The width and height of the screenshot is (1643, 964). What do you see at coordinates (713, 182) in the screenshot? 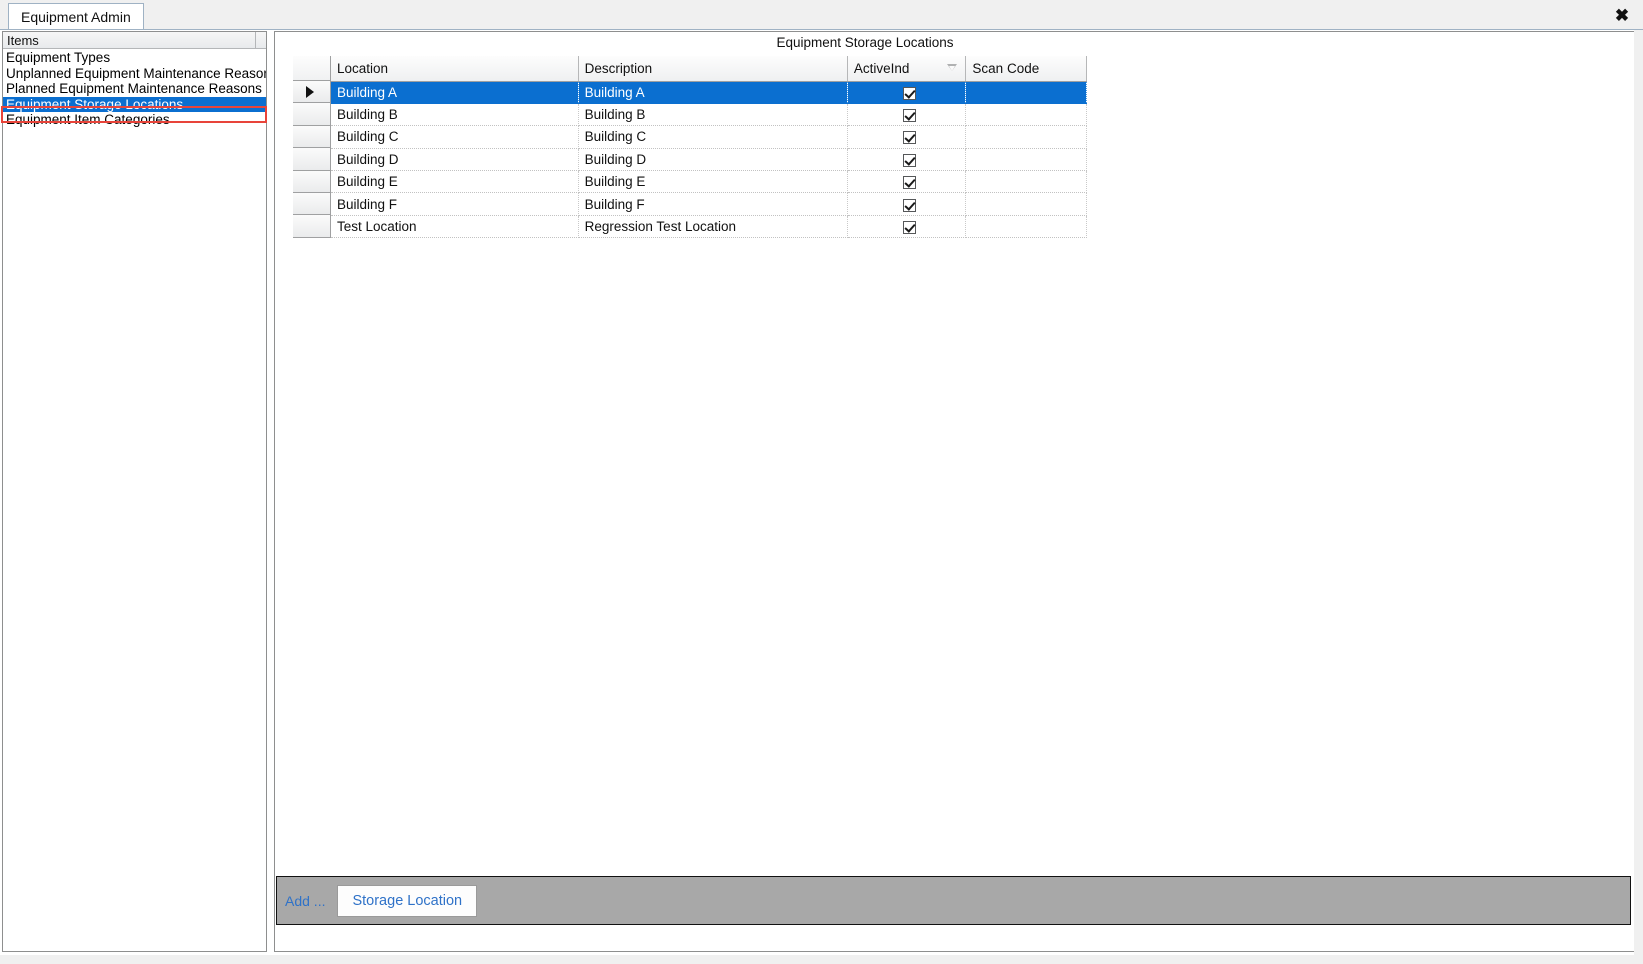
I see `cell-description: Building E` at bounding box center [713, 182].